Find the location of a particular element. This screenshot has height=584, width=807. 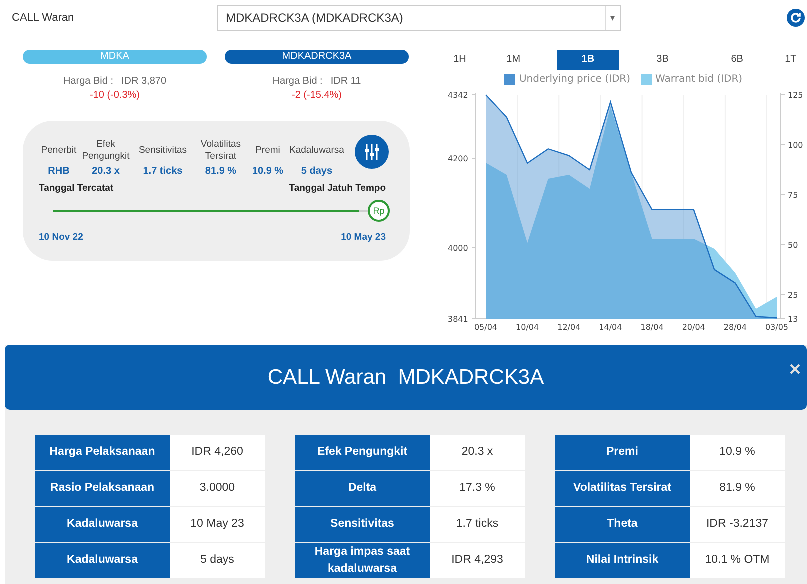

detail-value: IDR 4,260 is located at coordinates (217, 452).